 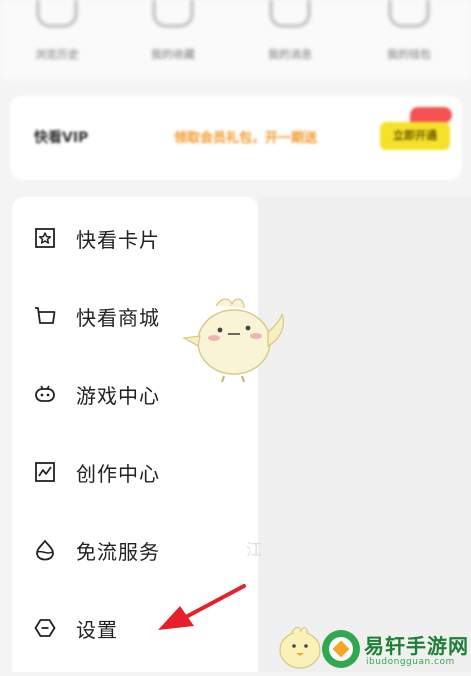 What do you see at coordinates (57, 14) in the screenshot?
I see `history-icon` at bounding box center [57, 14].